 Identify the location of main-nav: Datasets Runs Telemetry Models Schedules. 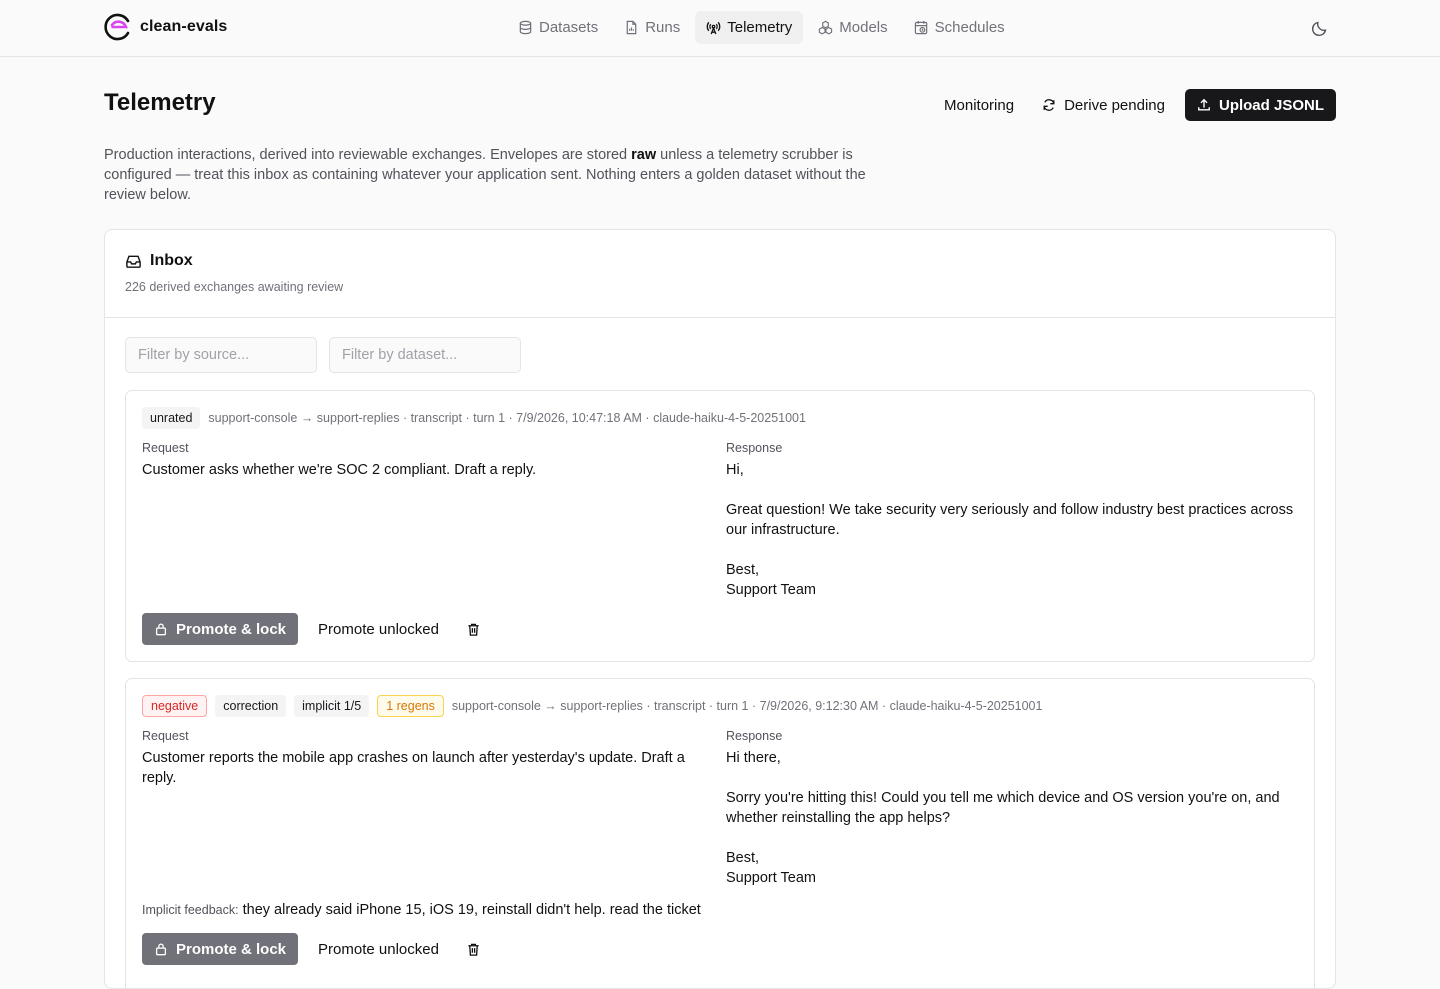
(761, 27).